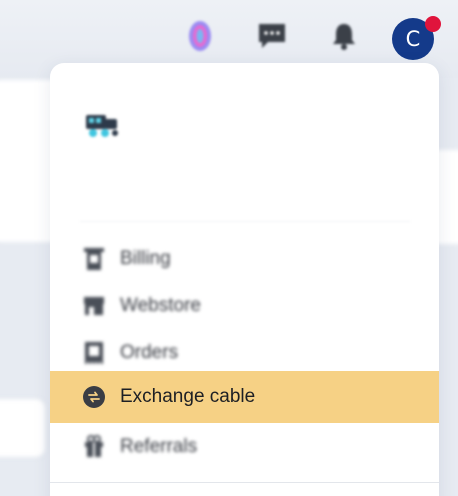  What do you see at coordinates (244, 446) in the screenshot?
I see `menu-item-referrals: Referrals` at bounding box center [244, 446].